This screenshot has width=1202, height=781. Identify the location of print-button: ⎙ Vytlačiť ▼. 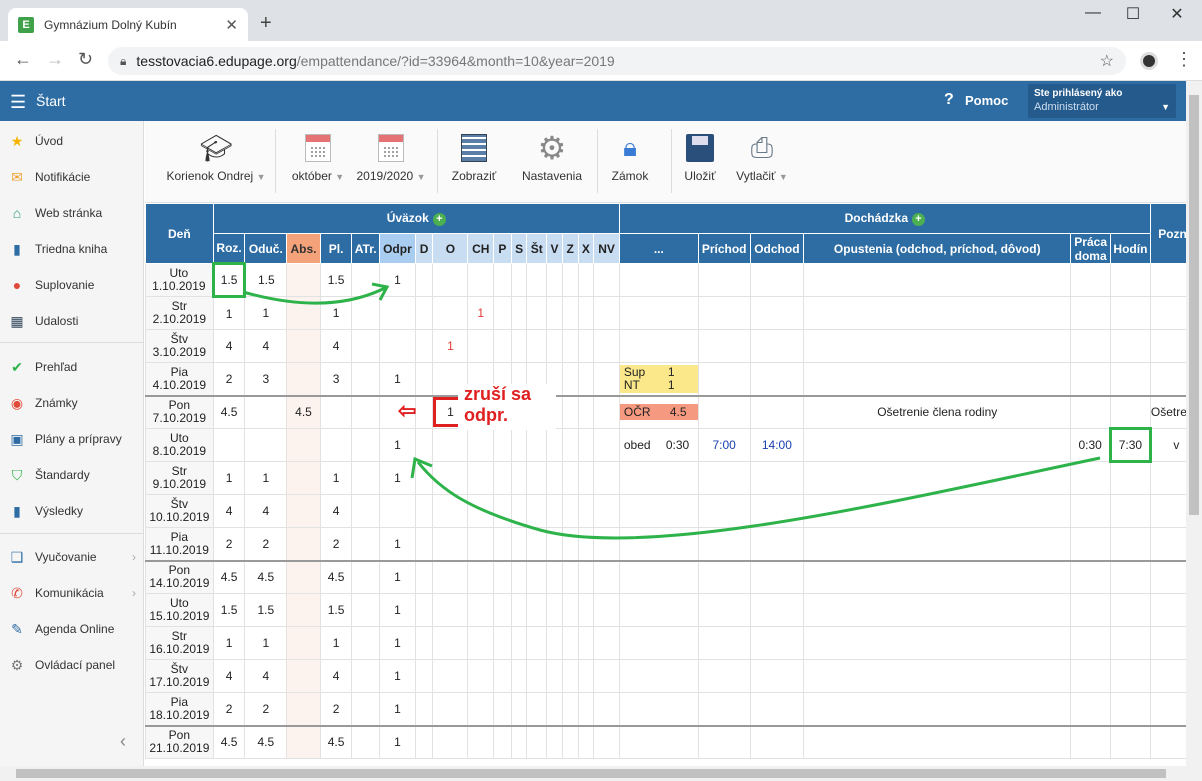
(762, 157).